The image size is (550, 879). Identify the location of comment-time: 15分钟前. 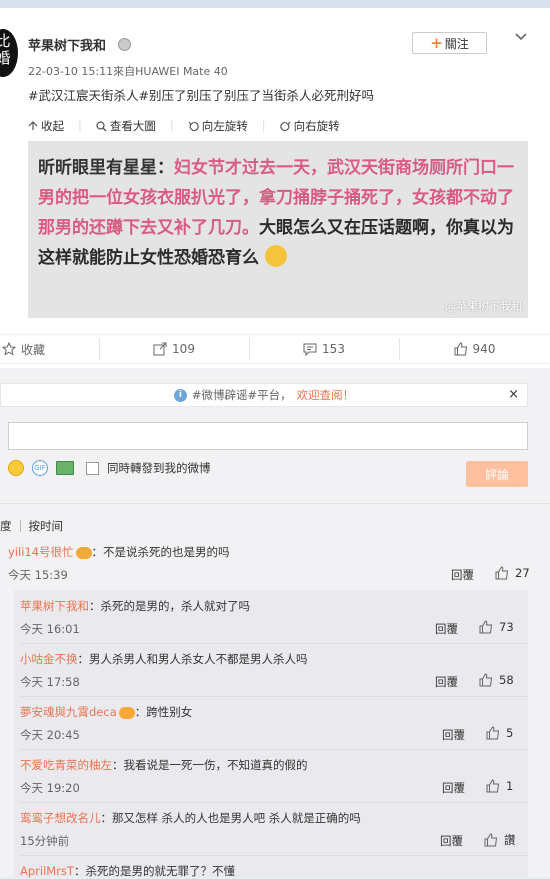
(45, 841).